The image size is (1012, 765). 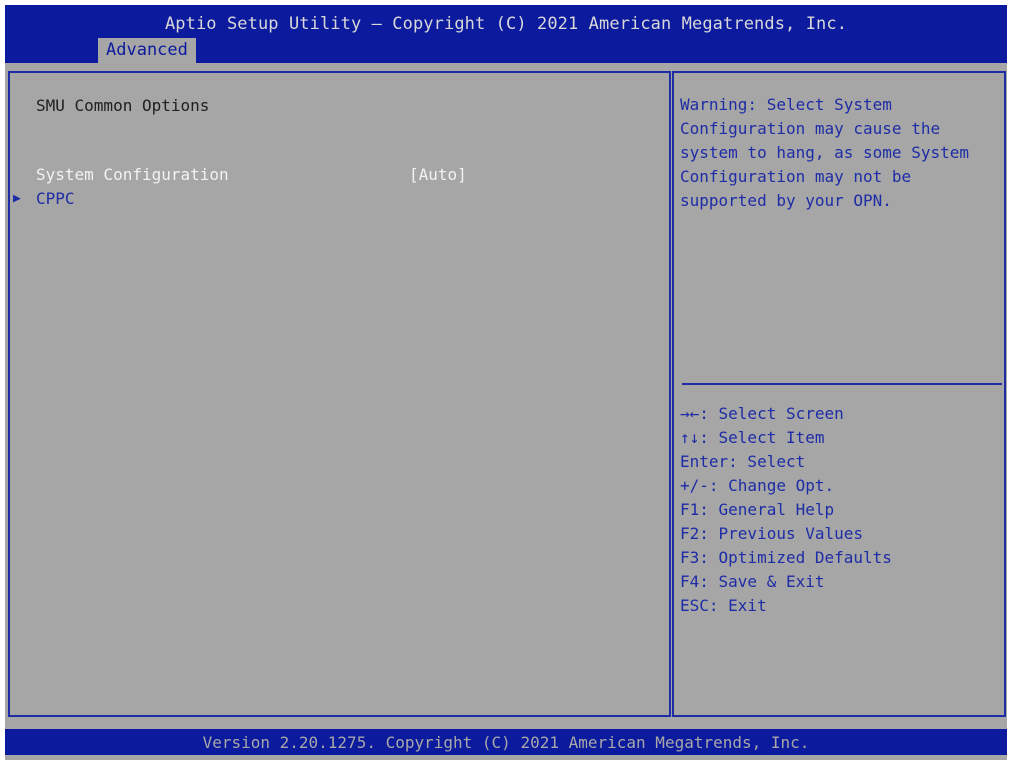 What do you see at coordinates (824, 152) in the screenshot?
I see `help-line: system to hang, as some System` at bounding box center [824, 152].